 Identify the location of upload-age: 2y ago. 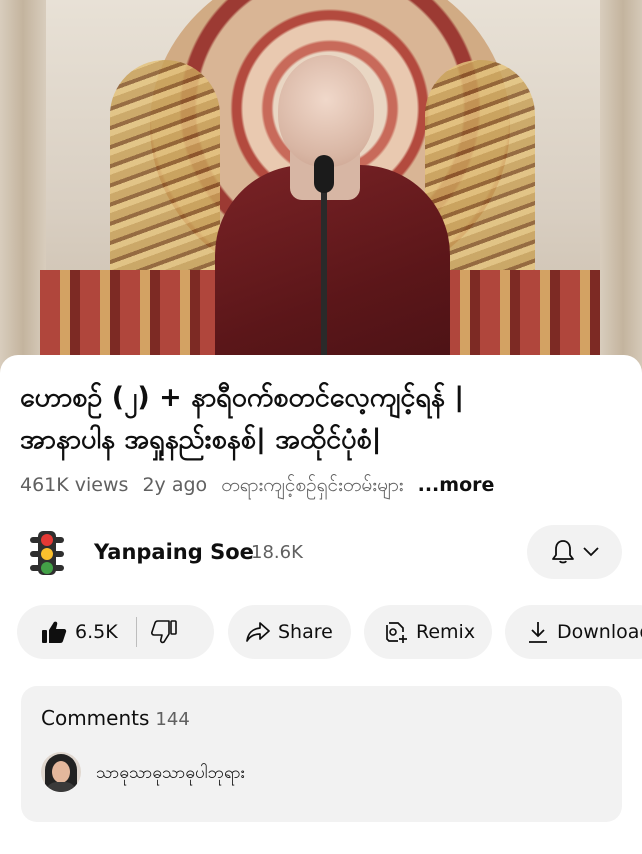
(175, 485).